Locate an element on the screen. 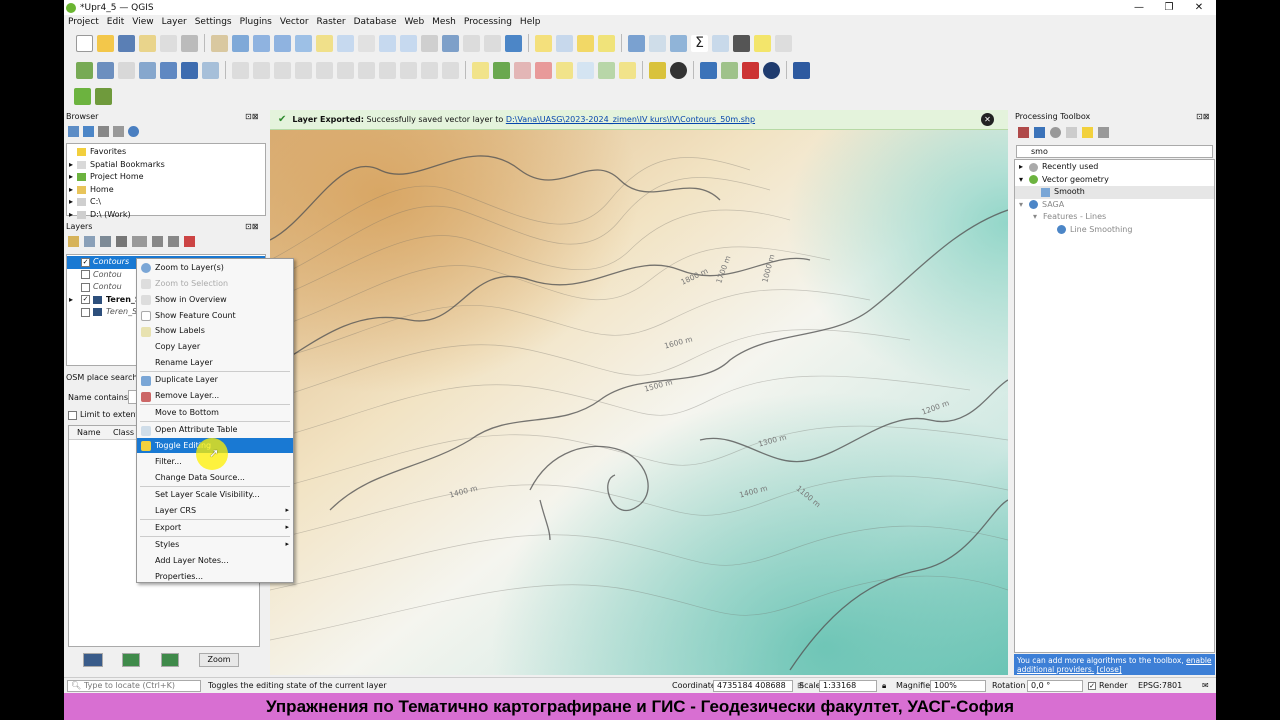 The width and height of the screenshot is (1280, 720). menu-open-attribute-table: Open Attribute Table is located at coordinates (215, 429).